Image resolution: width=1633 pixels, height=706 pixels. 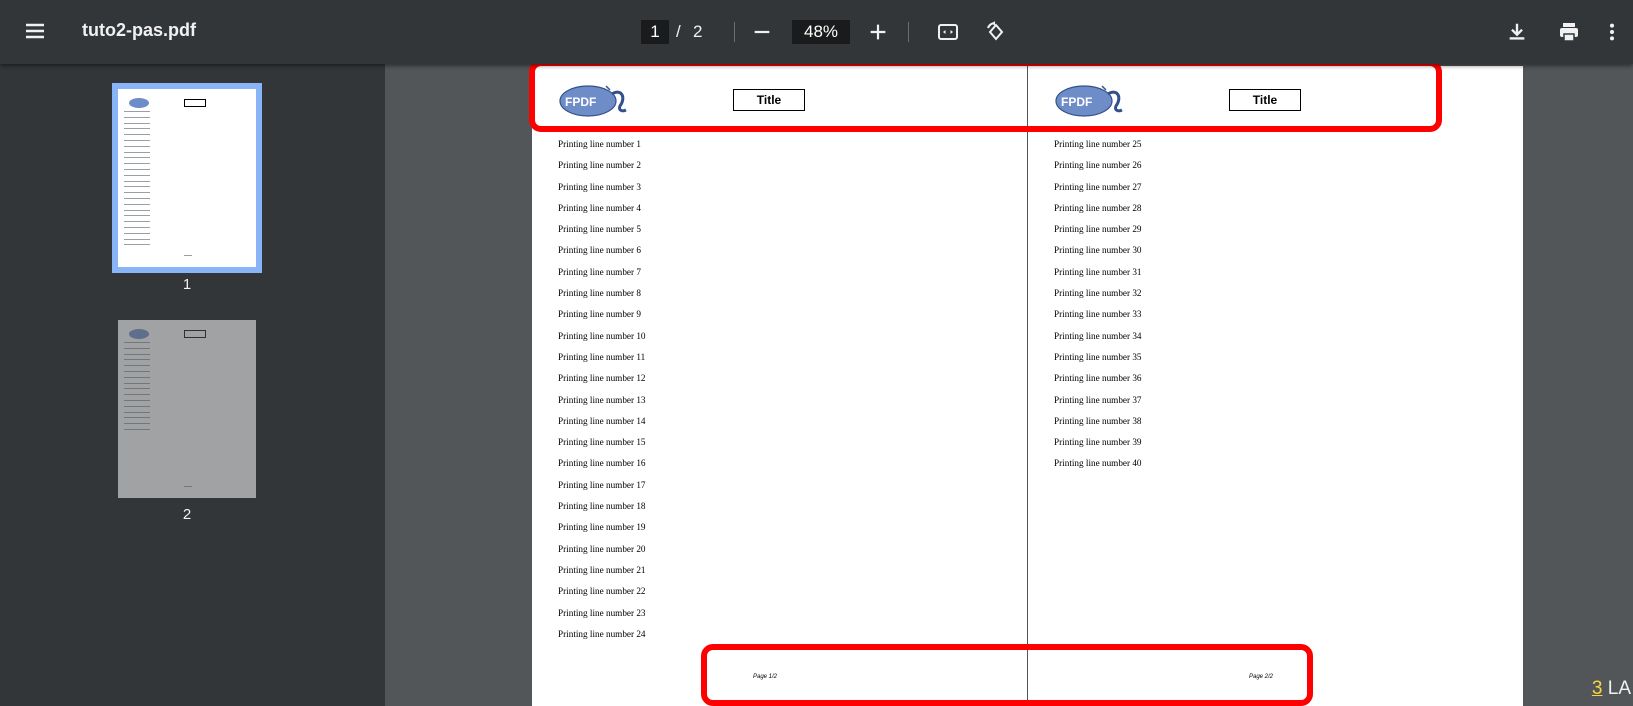 What do you see at coordinates (1261, 677) in the screenshot?
I see `page-footer: Page 2/2` at bounding box center [1261, 677].